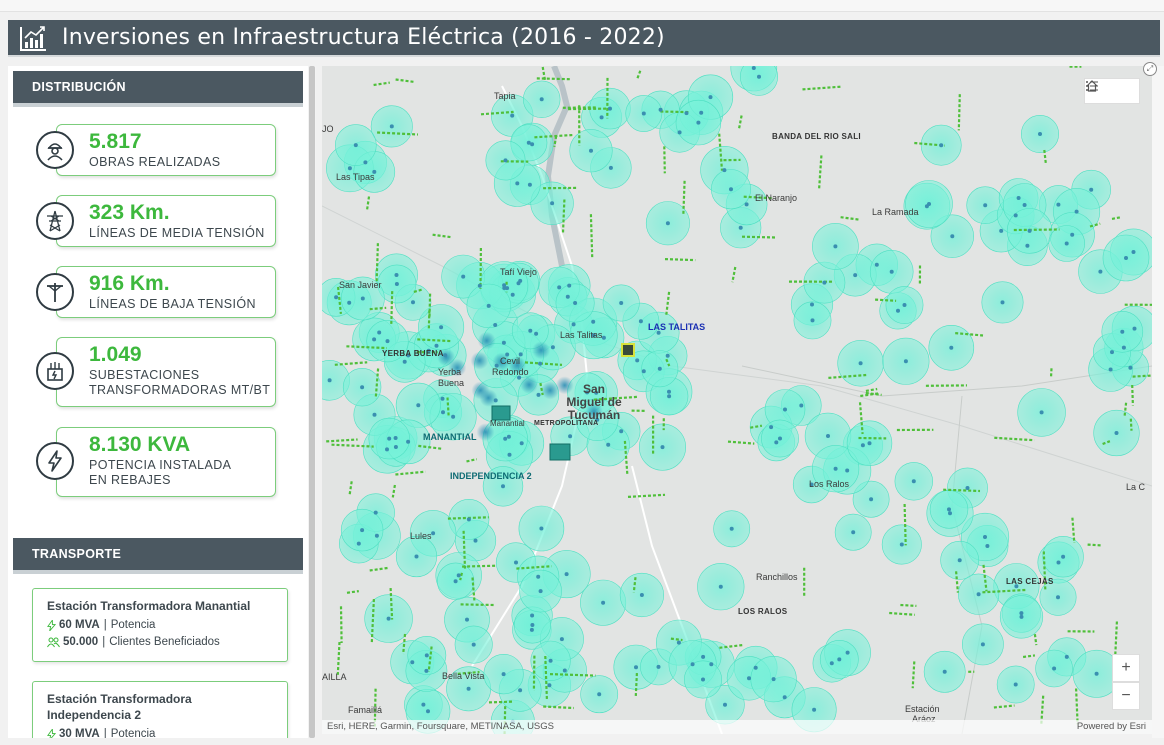  Describe the element at coordinates (922, 709) in the screenshot. I see `place-label: Estación` at that location.